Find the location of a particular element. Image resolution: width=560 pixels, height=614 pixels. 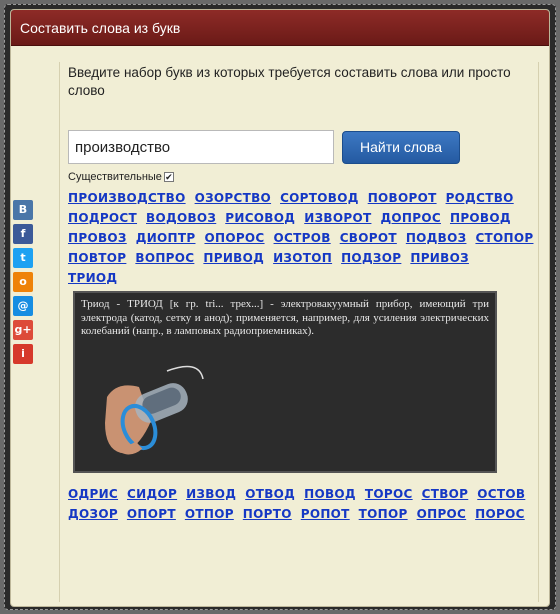

word-link: РОПОТ is located at coordinates (325, 514).